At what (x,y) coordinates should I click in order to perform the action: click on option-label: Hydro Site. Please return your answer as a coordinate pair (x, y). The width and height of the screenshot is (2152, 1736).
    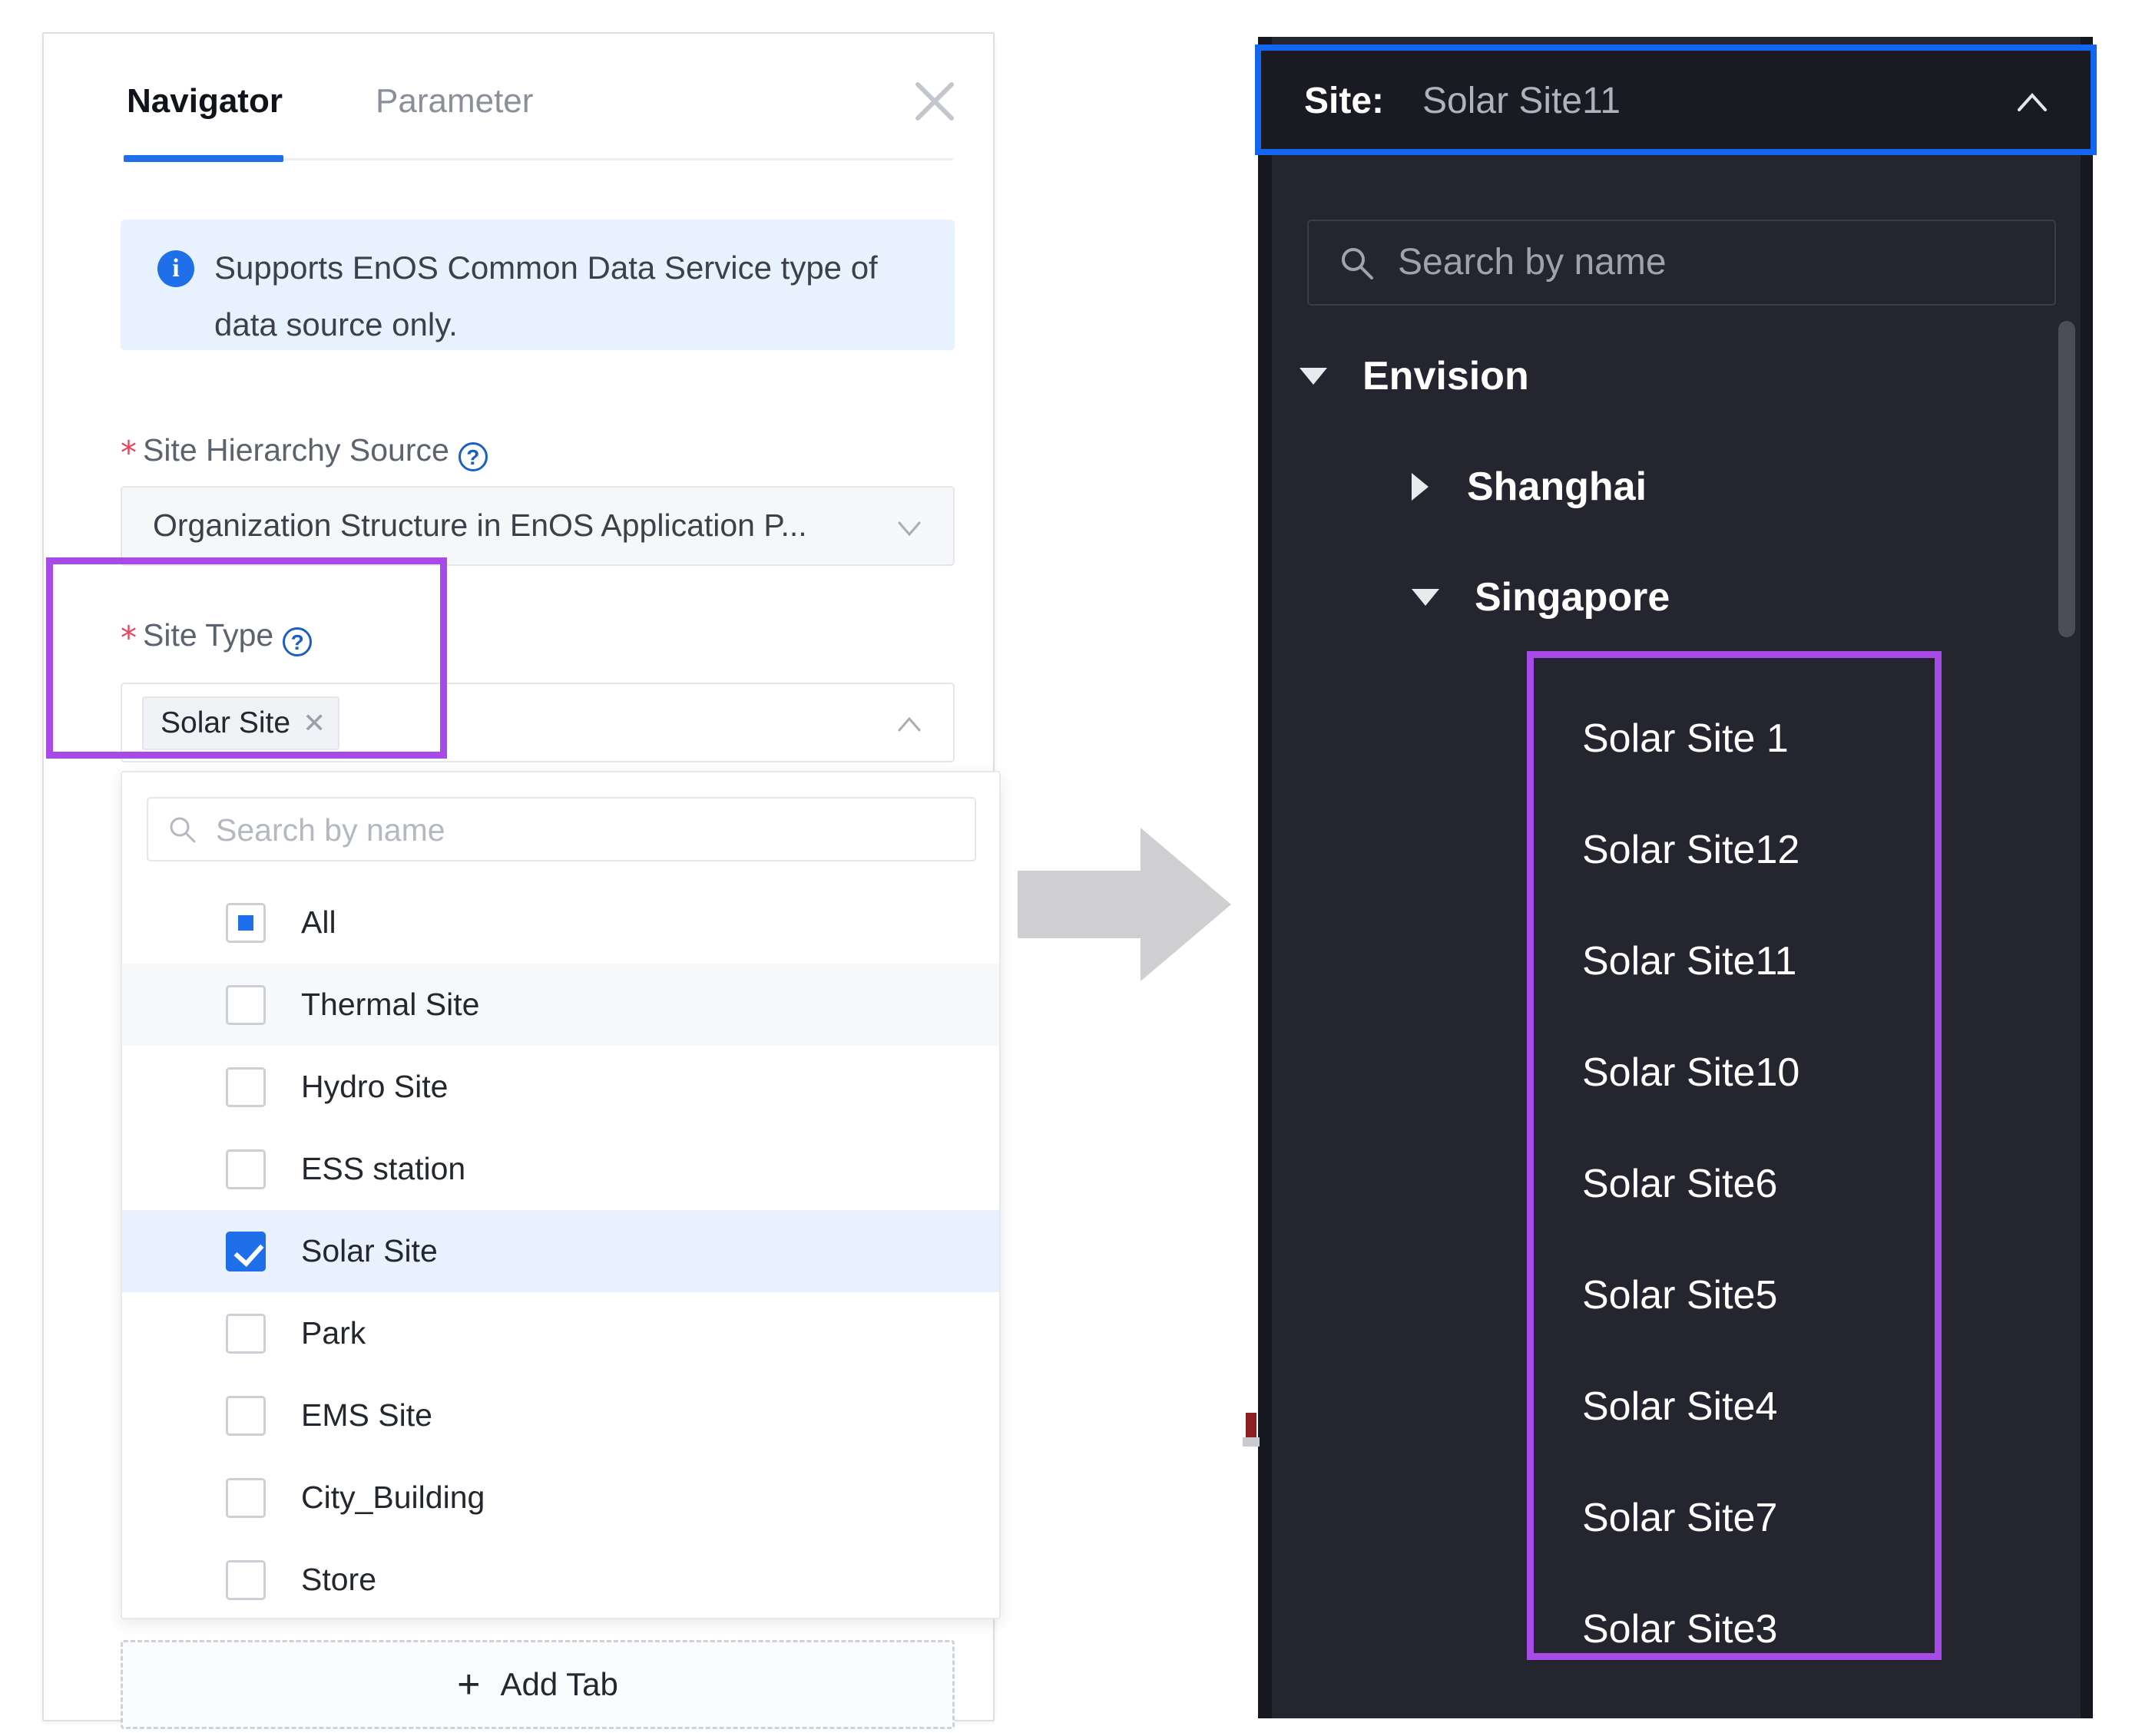
    Looking at the image, I should click on (375, 1086).